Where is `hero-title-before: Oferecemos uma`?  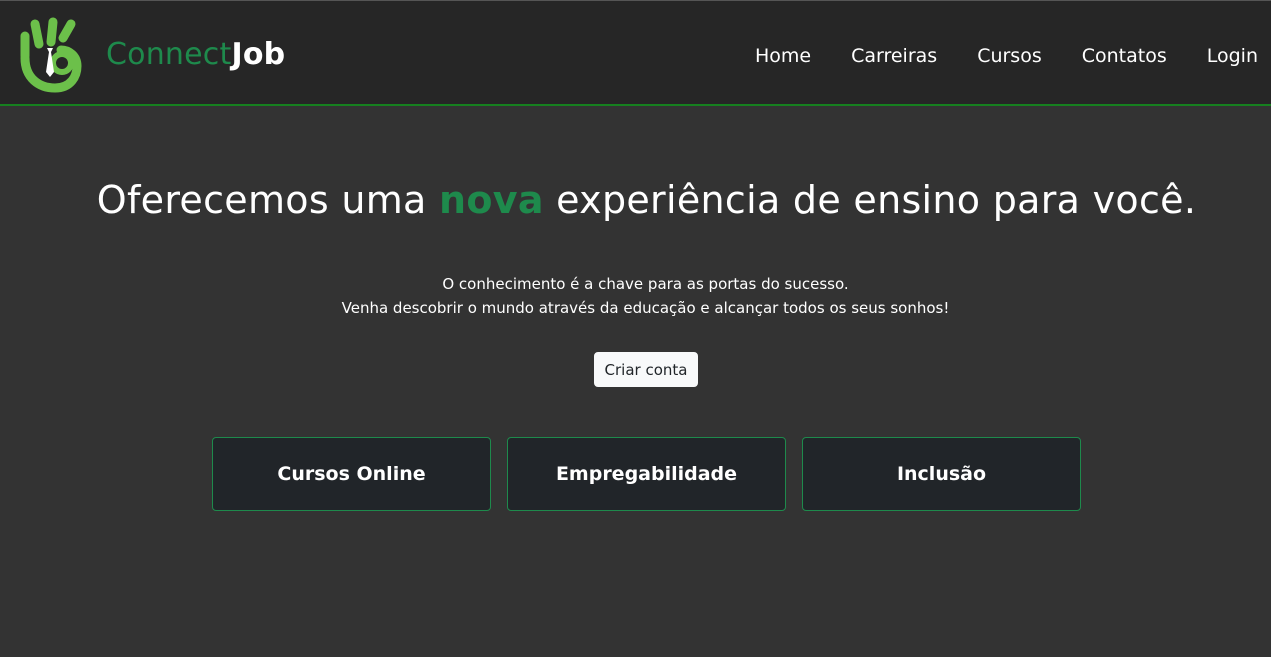
hero-title-before: Oferecemos uma is located at coordinates (267, 200).